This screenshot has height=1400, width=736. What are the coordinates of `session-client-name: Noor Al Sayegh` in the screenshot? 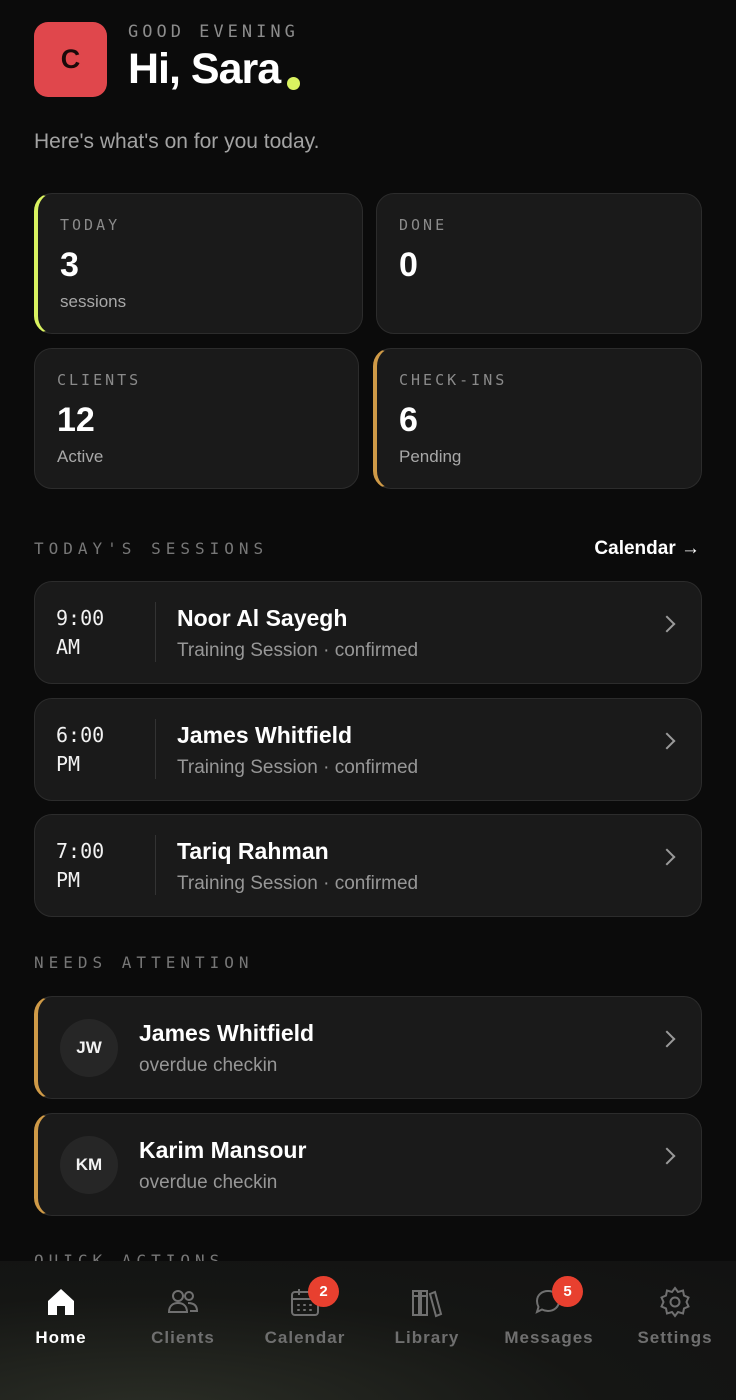 It's located at (262, 618).